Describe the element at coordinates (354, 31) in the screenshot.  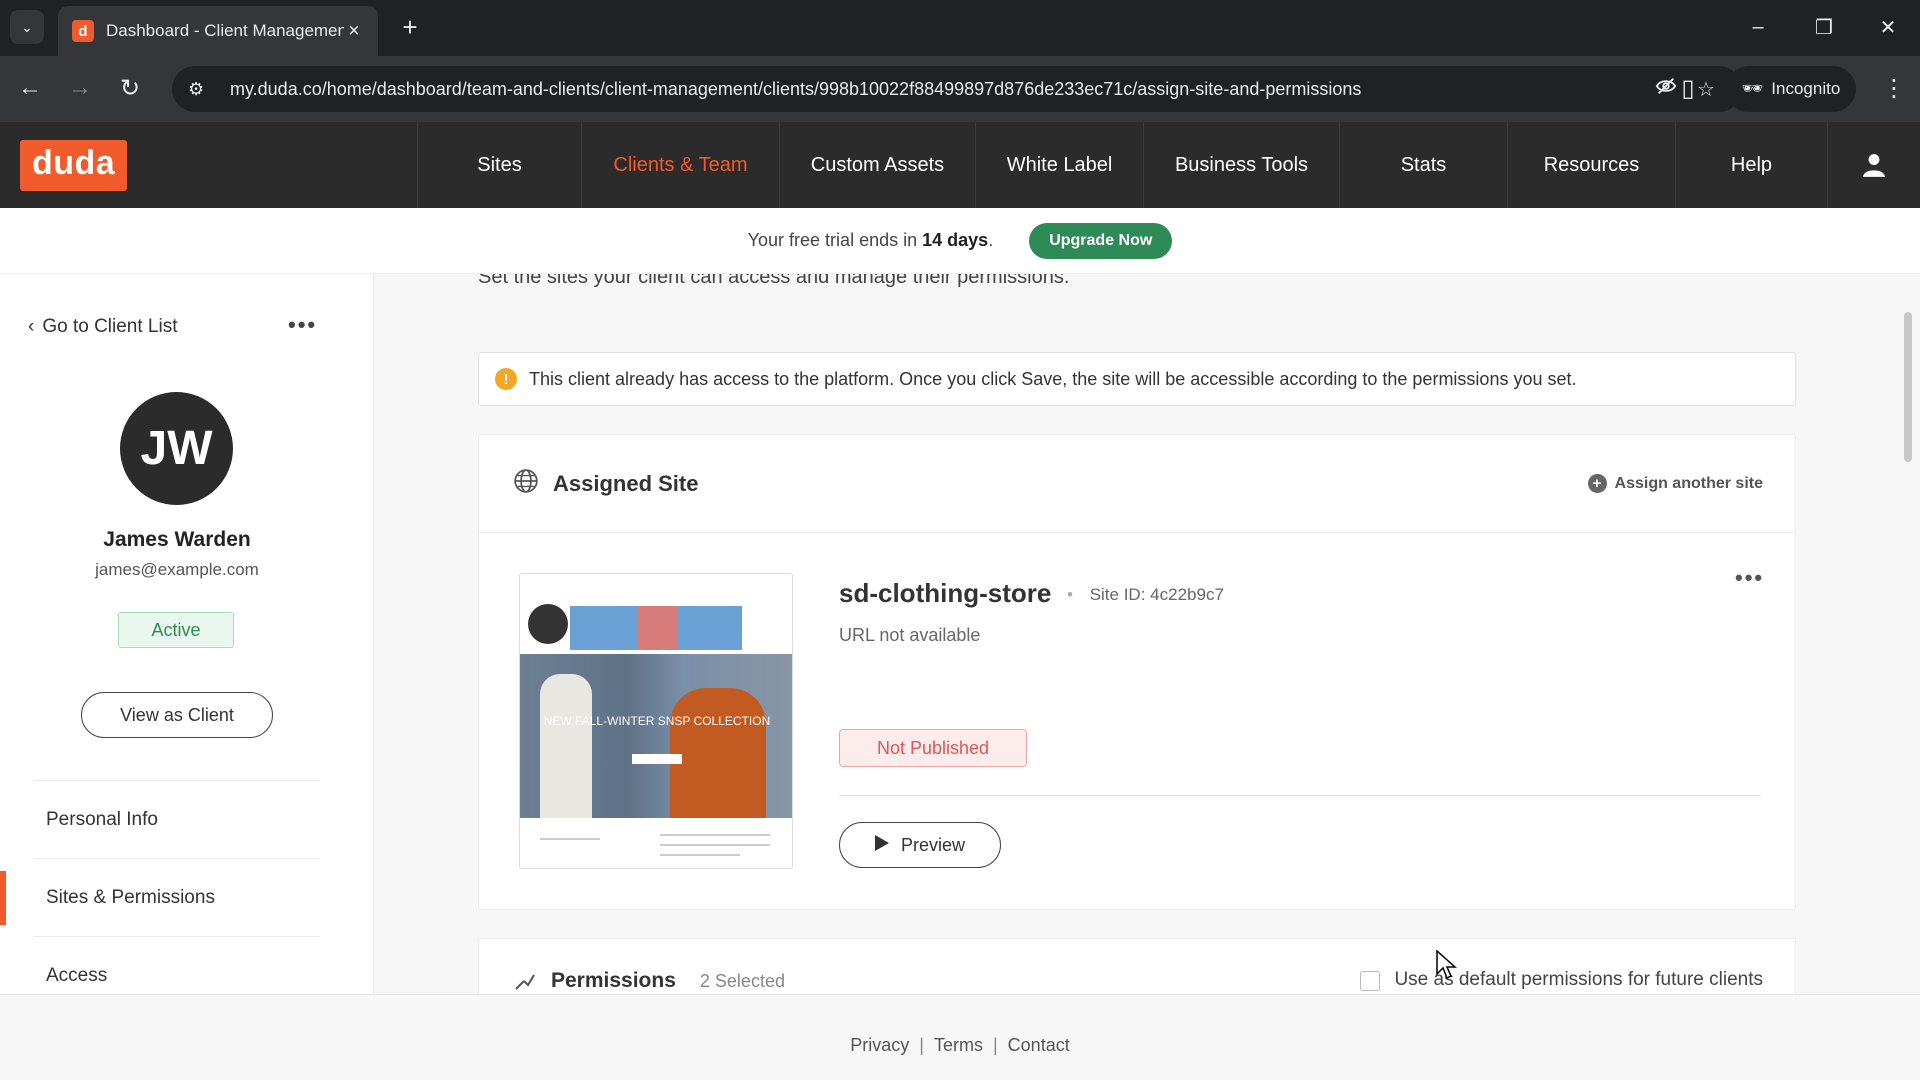
I see `close-tab-icon: ×` at that location.